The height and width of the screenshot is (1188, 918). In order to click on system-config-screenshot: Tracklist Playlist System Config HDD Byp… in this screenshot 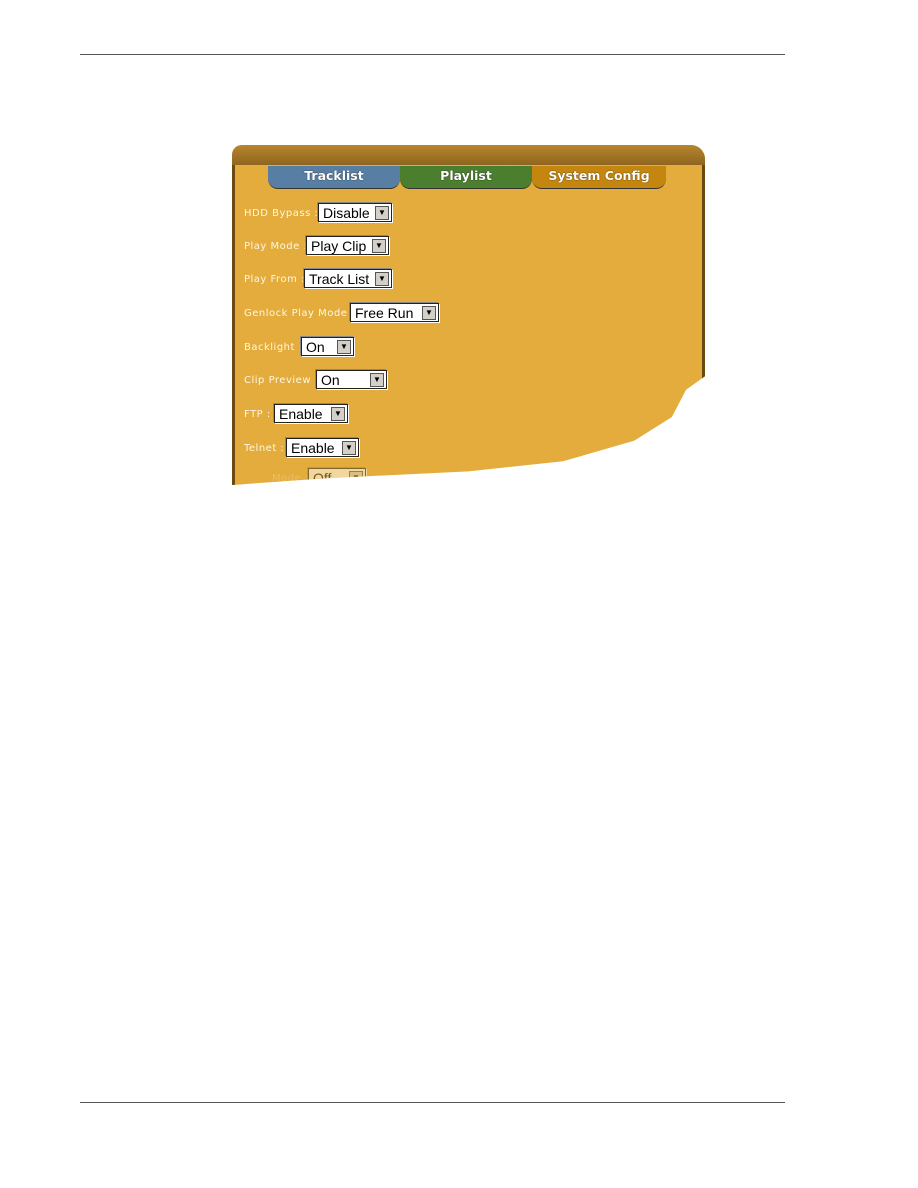, I will do `click(468, 315)`.